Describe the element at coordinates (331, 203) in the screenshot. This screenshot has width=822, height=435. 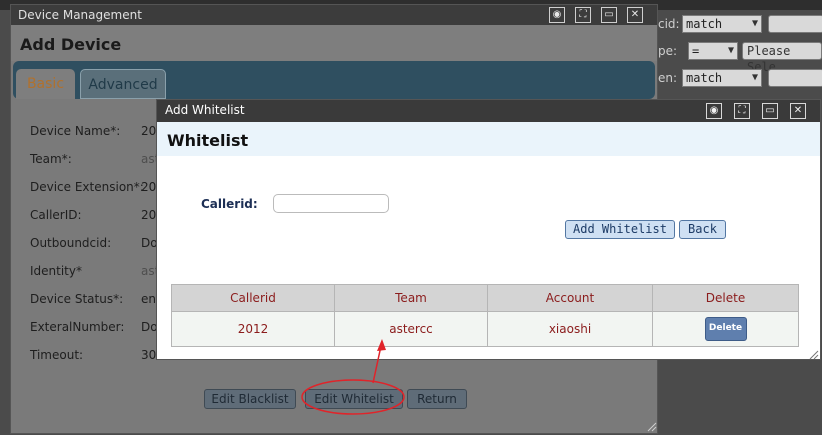
I see `callerid-input` at that location.